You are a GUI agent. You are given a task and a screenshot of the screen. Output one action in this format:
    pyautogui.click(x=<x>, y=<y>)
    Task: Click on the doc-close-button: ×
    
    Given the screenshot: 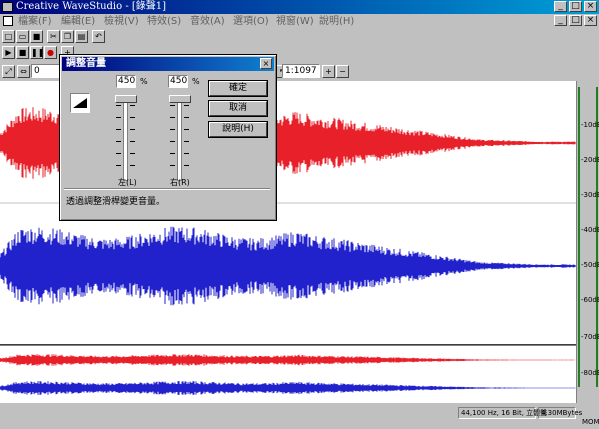 What is the action you would take?
    pyautogui.click(x=590, y=20)
    